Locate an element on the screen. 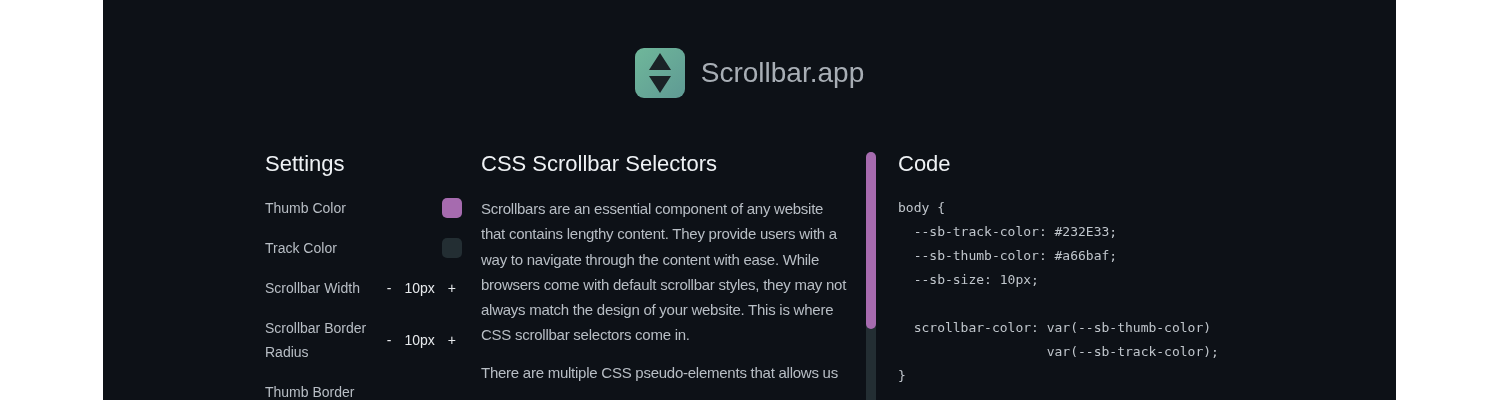  section-title: Code is located at coordinates (925, 164).